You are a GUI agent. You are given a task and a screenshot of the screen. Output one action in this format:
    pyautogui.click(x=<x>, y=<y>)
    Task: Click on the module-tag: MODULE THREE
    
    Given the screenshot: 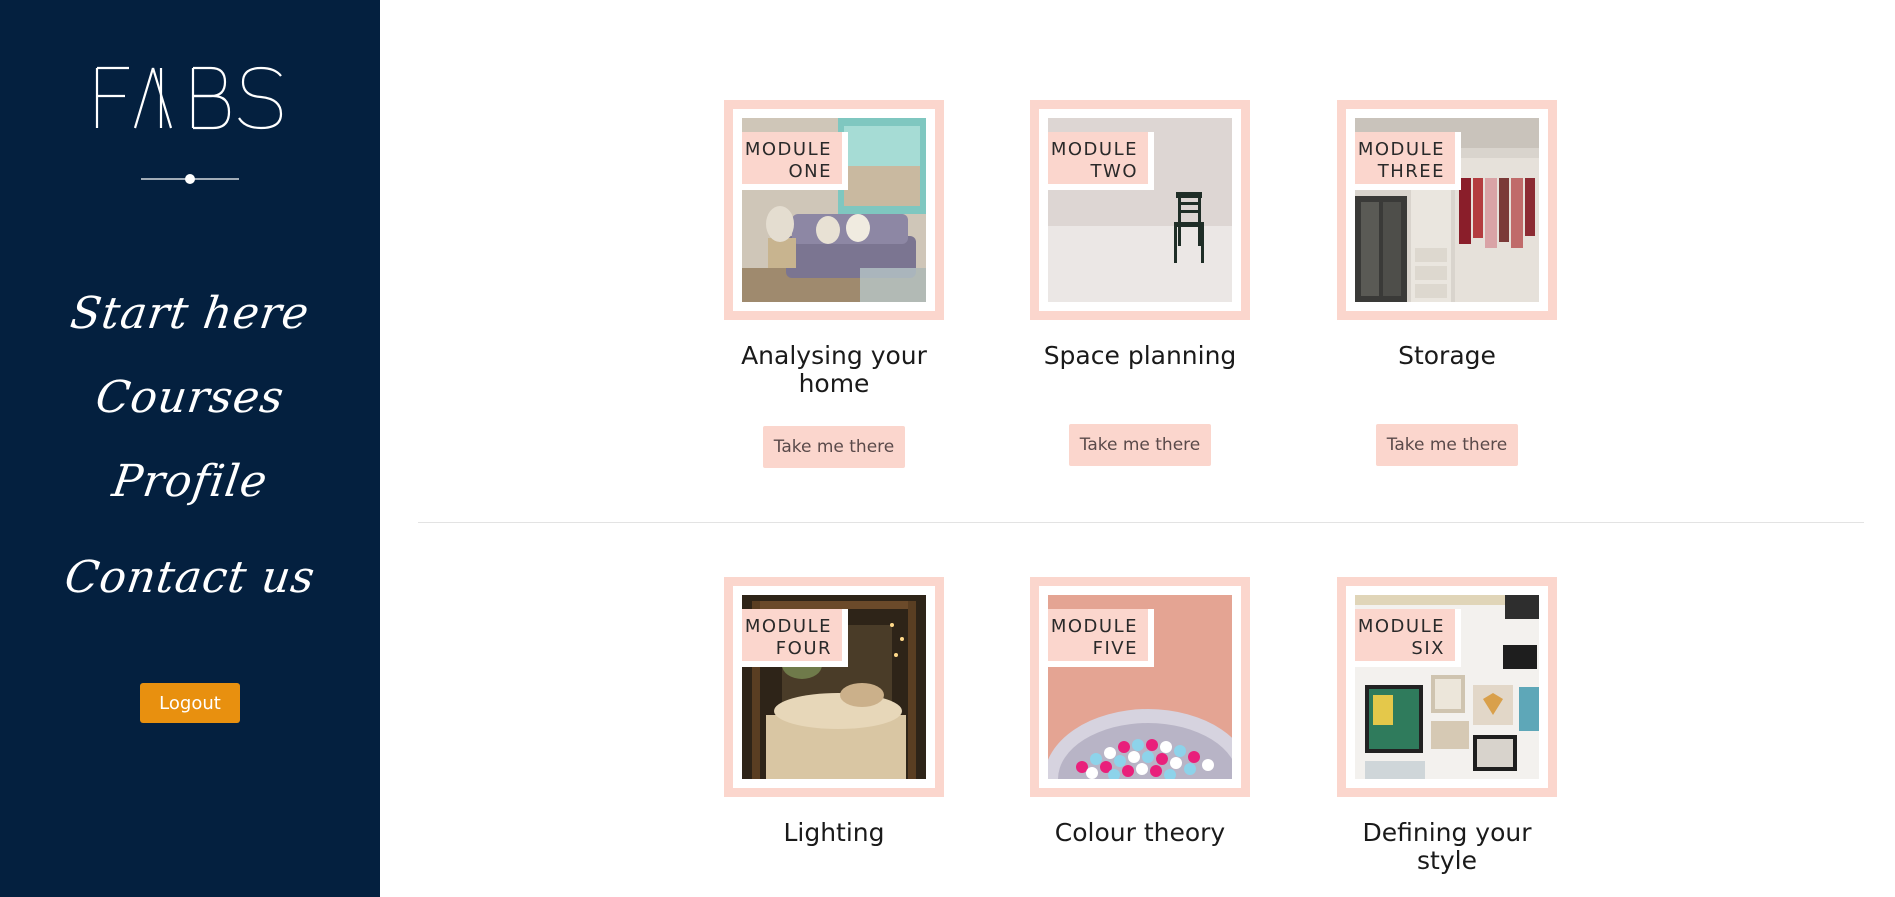 What is the action you would take?
    pyautogui.click(x=1408, y=161)
    